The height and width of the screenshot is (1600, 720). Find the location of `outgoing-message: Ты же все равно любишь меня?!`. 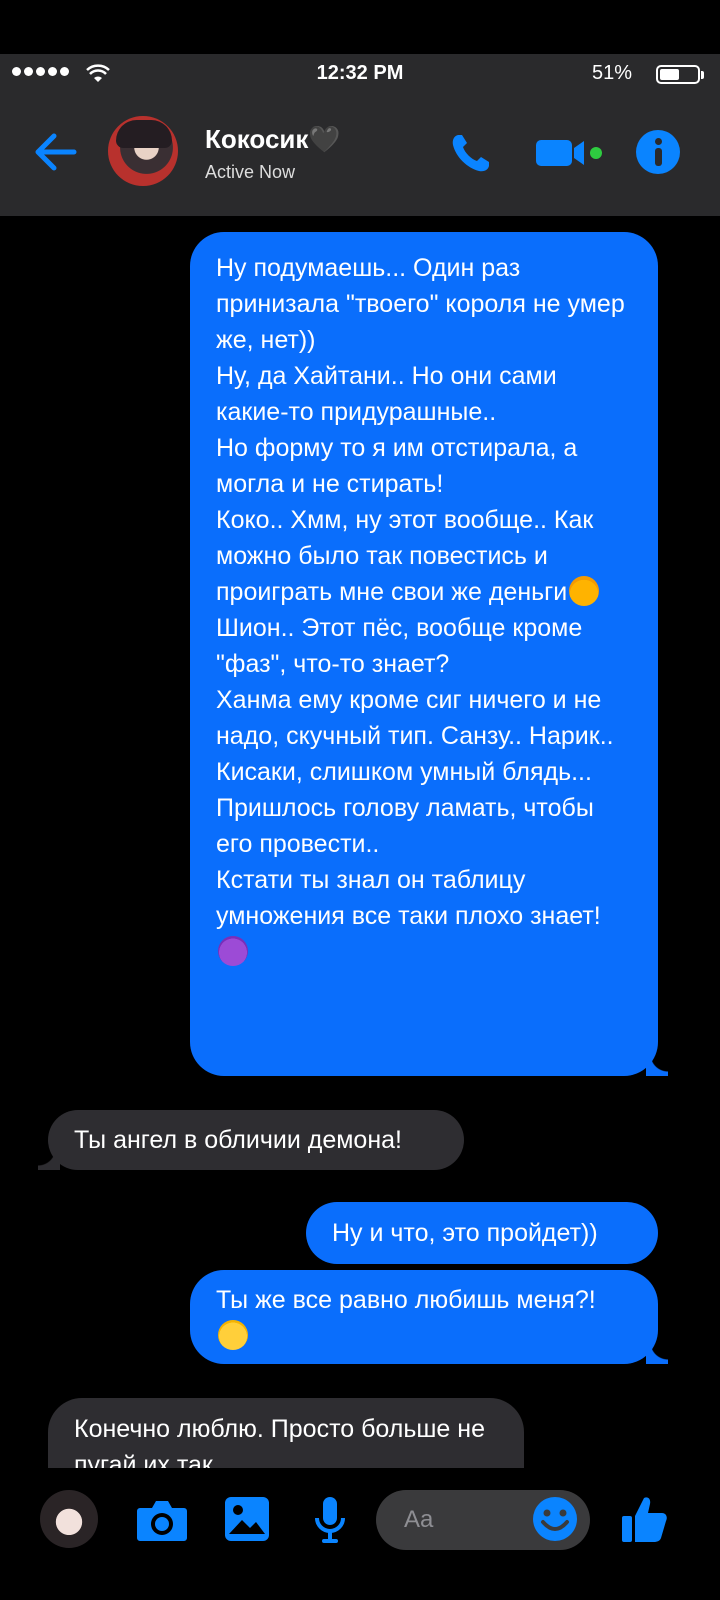

outgoing-message: Ты же все равно любишь меня?! is located at coordinates (429, 1317).